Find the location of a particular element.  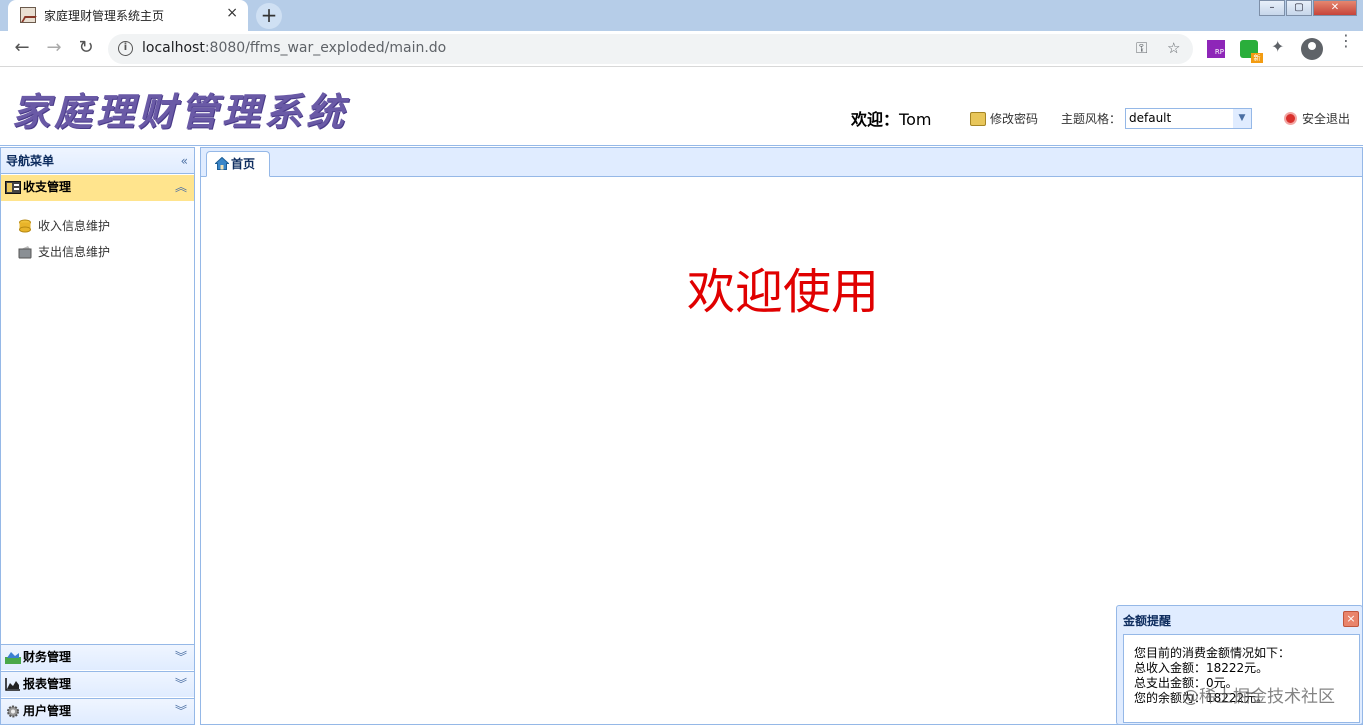

back-icon: ← is located at coordinates (22, 49).